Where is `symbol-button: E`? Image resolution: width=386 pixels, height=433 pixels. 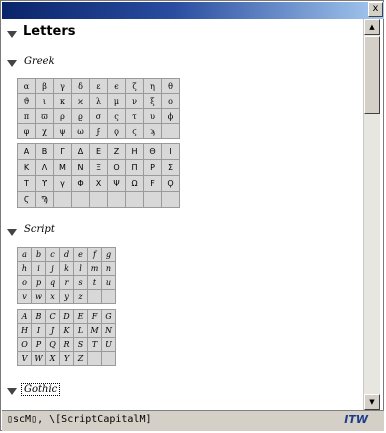
symbol-button: E is located at coordinates (80, 316).